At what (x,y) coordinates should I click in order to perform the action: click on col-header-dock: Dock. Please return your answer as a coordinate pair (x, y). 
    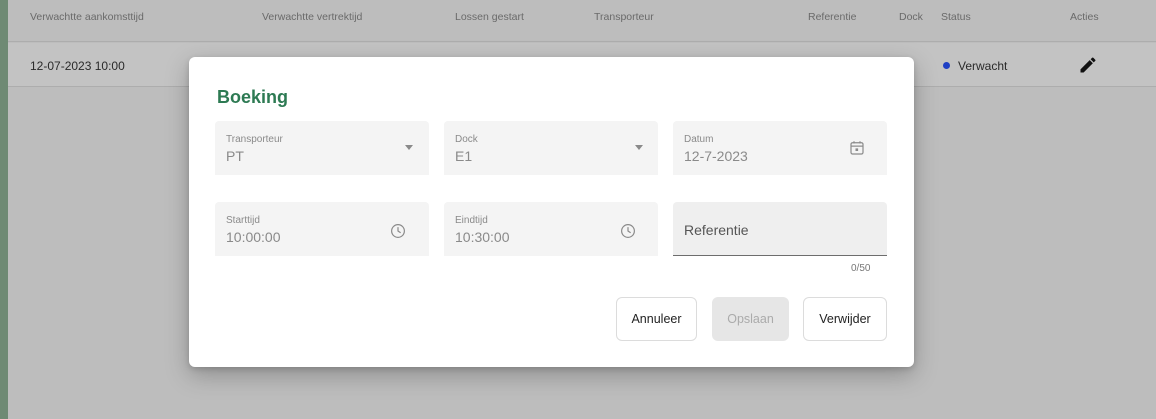
    Looking at the image, I should click on (911, 17).